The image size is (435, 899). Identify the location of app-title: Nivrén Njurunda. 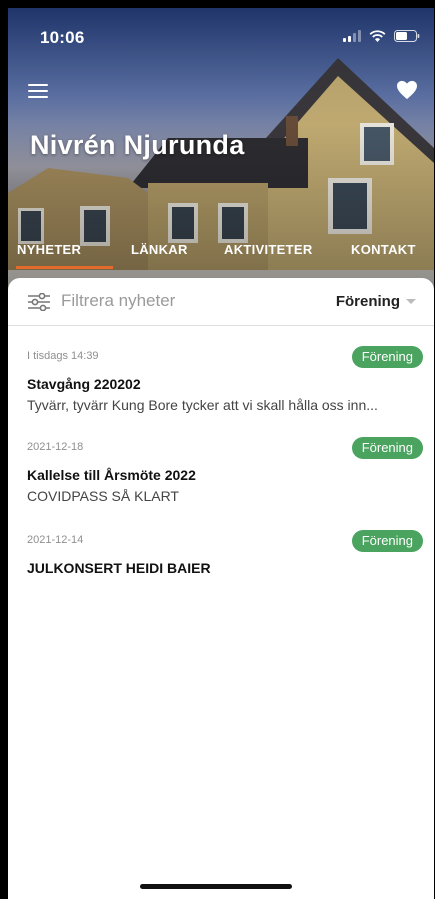
(137, 145).